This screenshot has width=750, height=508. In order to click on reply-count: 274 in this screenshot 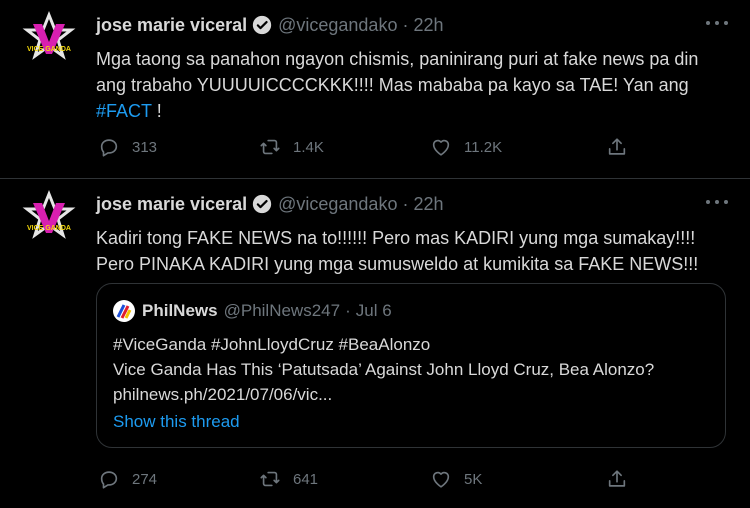, I will do `click(145, 479)`.